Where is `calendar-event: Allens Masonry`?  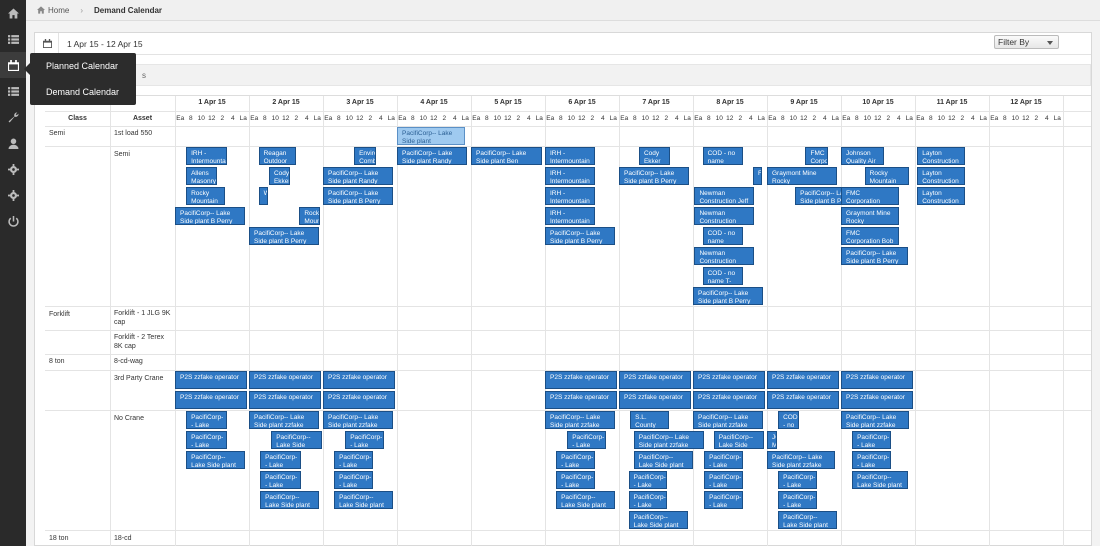
calendar-event: Allens Masonry is located at coordinates (202, 176).